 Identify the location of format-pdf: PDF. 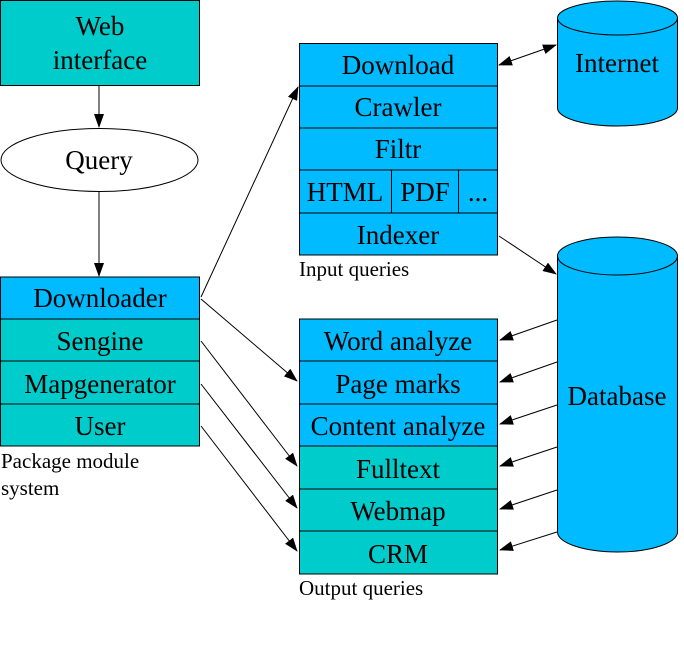
(425, 192).